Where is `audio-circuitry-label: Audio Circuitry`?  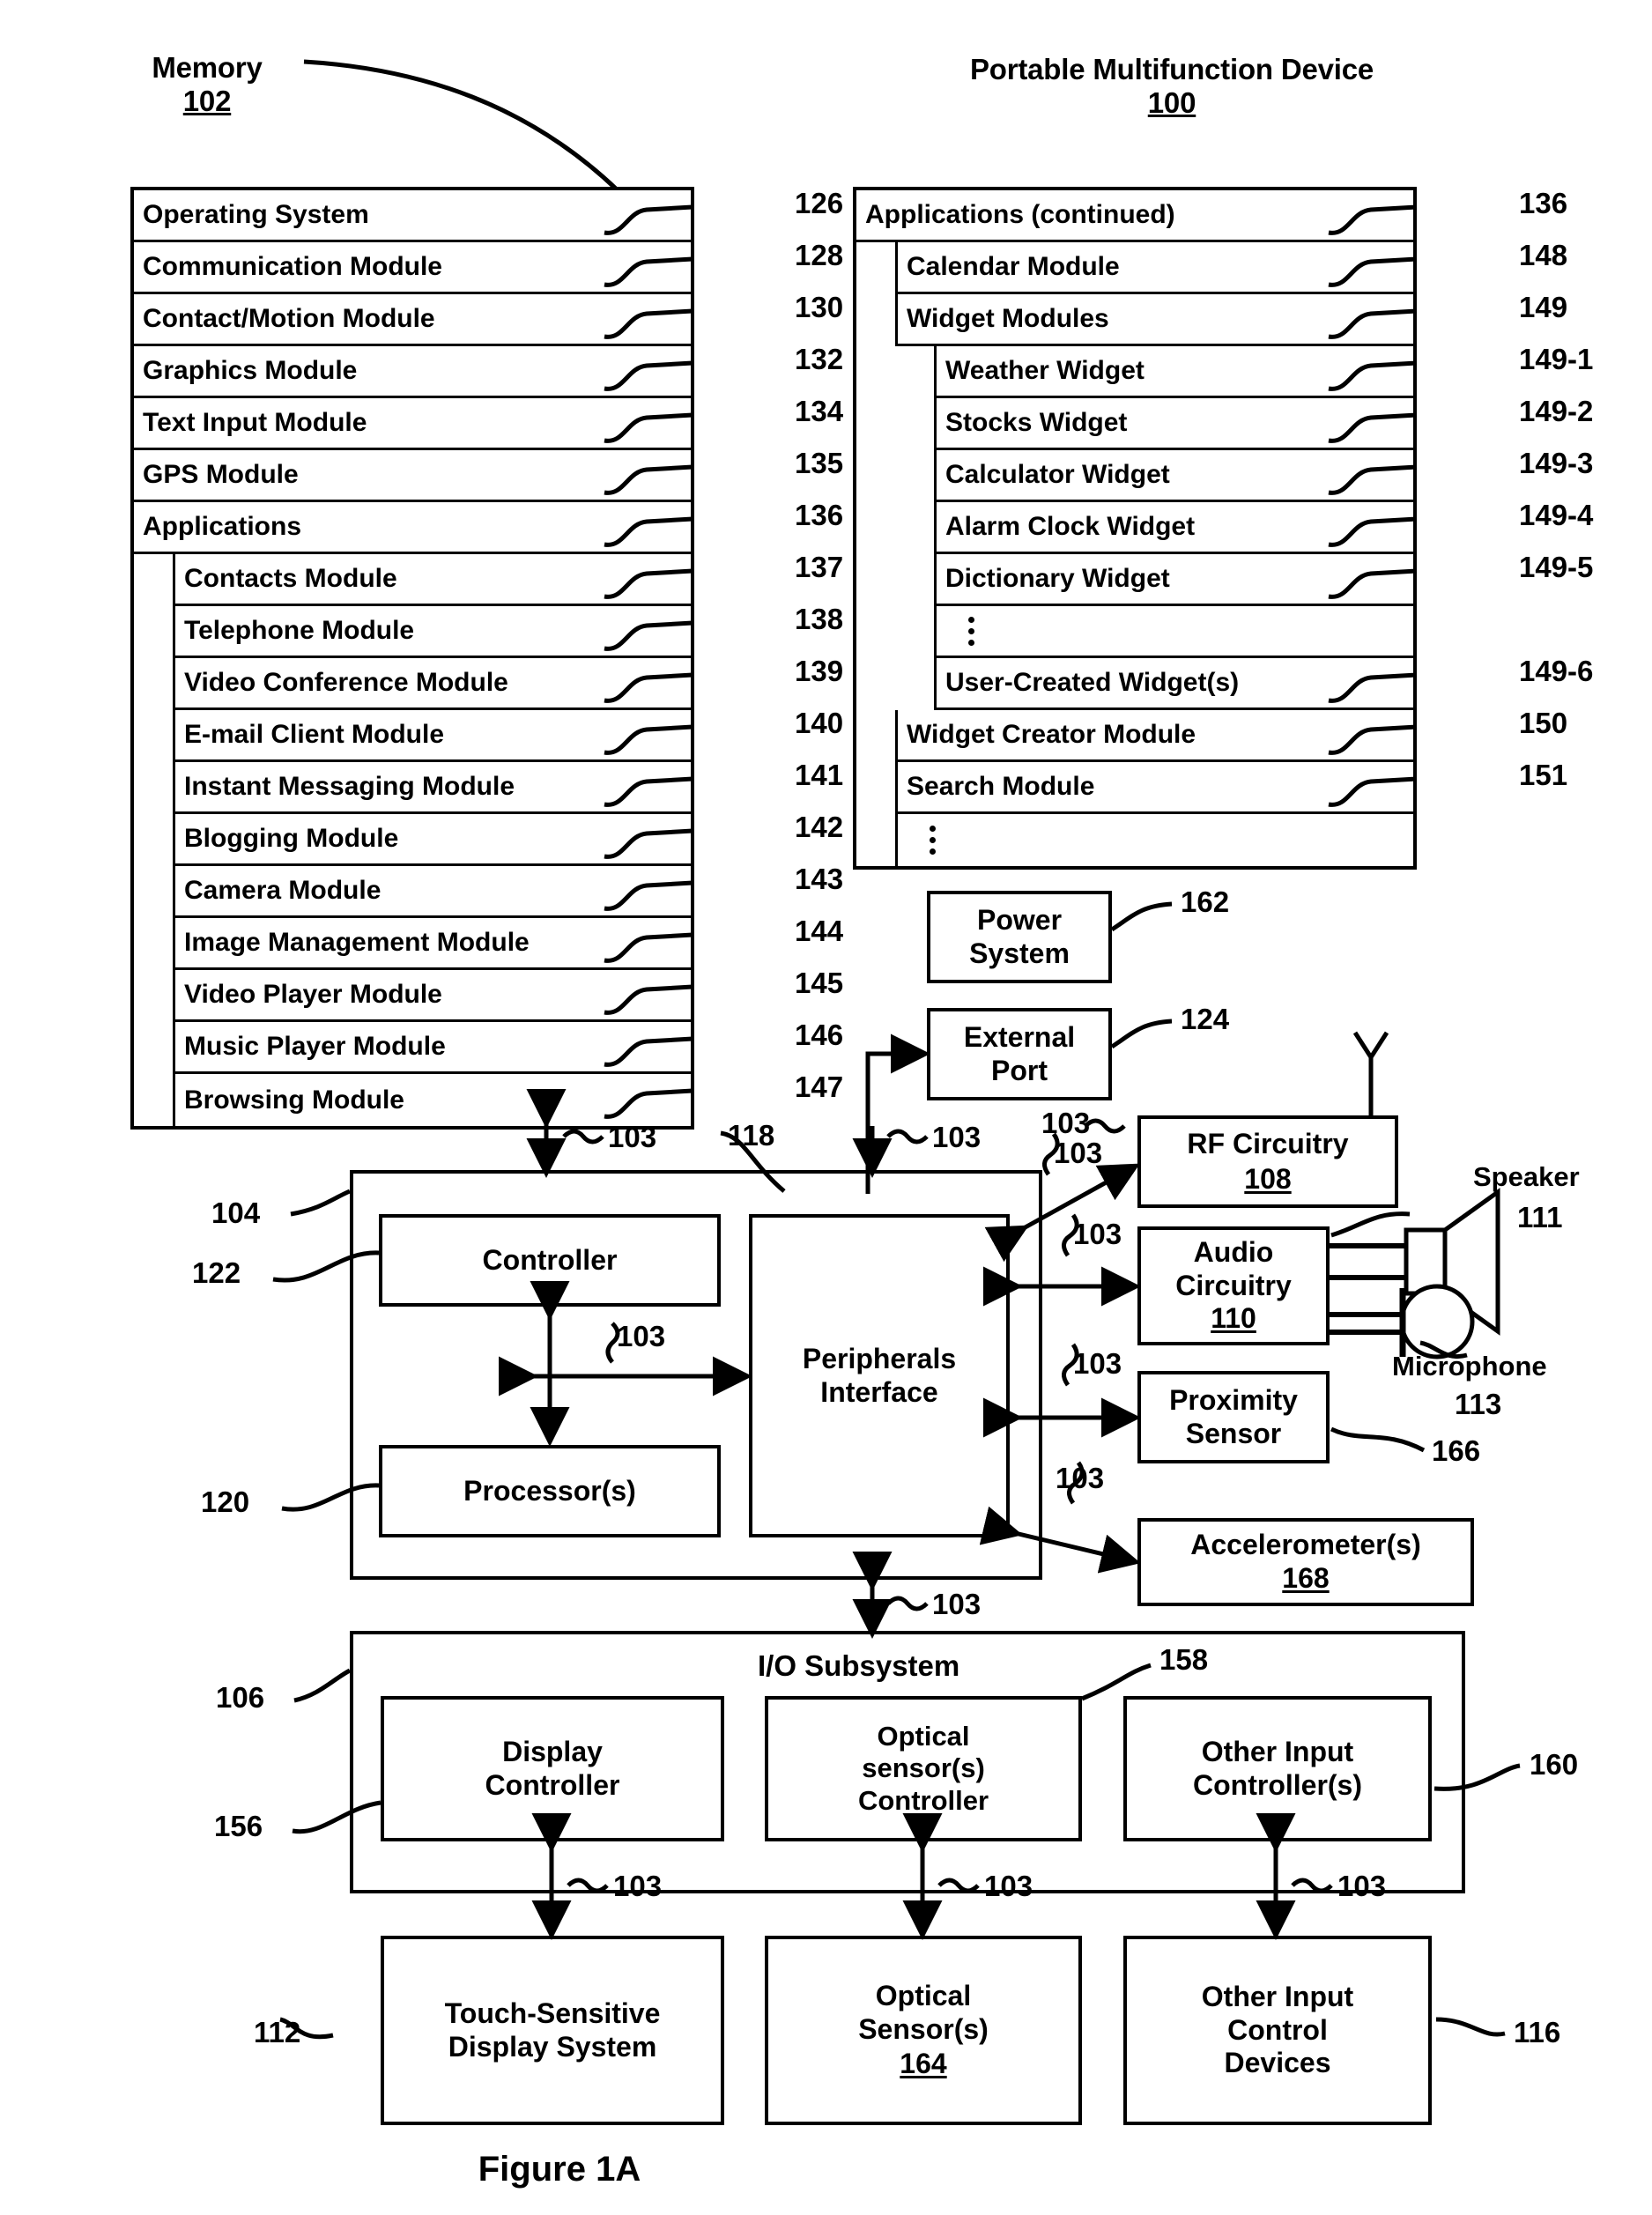 audio-circuitry-label: Audio Circuitry is located at coordinates (1233, 1268).